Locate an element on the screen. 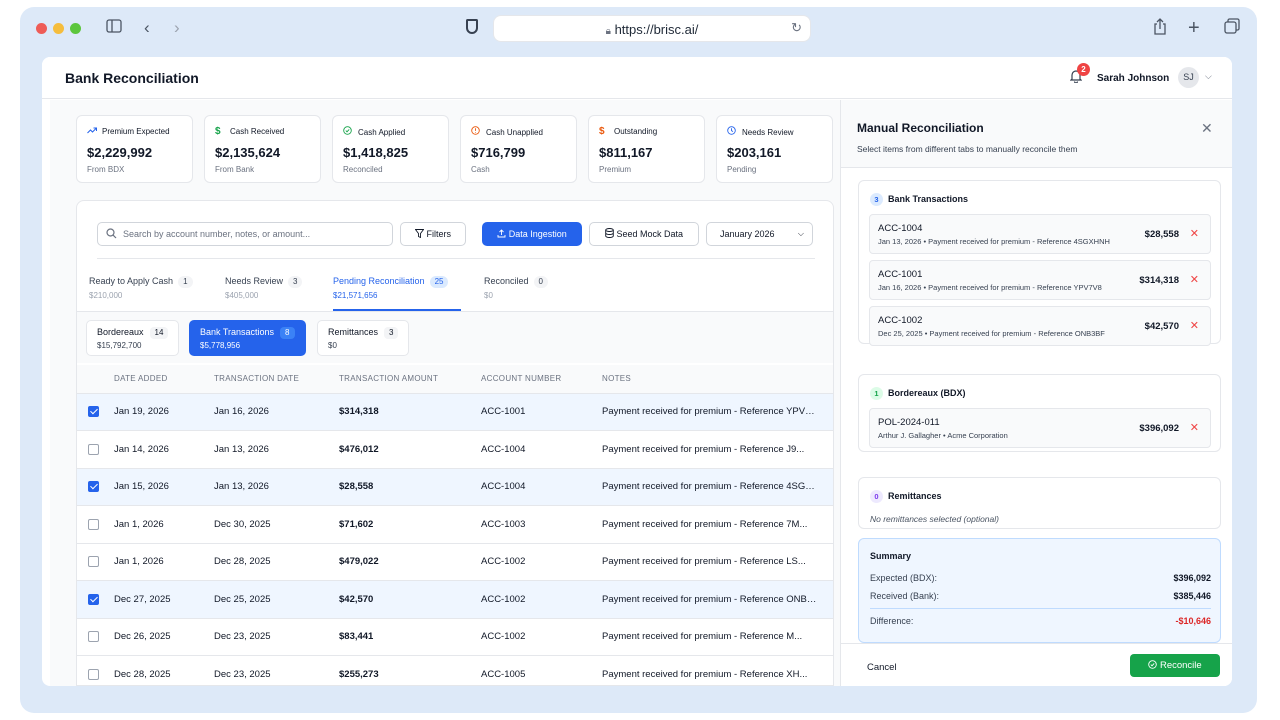 Image resolution: width=1280 pixels, height=720 pixels. column-header-notes: NOTES is located at coordinates (717, 379).